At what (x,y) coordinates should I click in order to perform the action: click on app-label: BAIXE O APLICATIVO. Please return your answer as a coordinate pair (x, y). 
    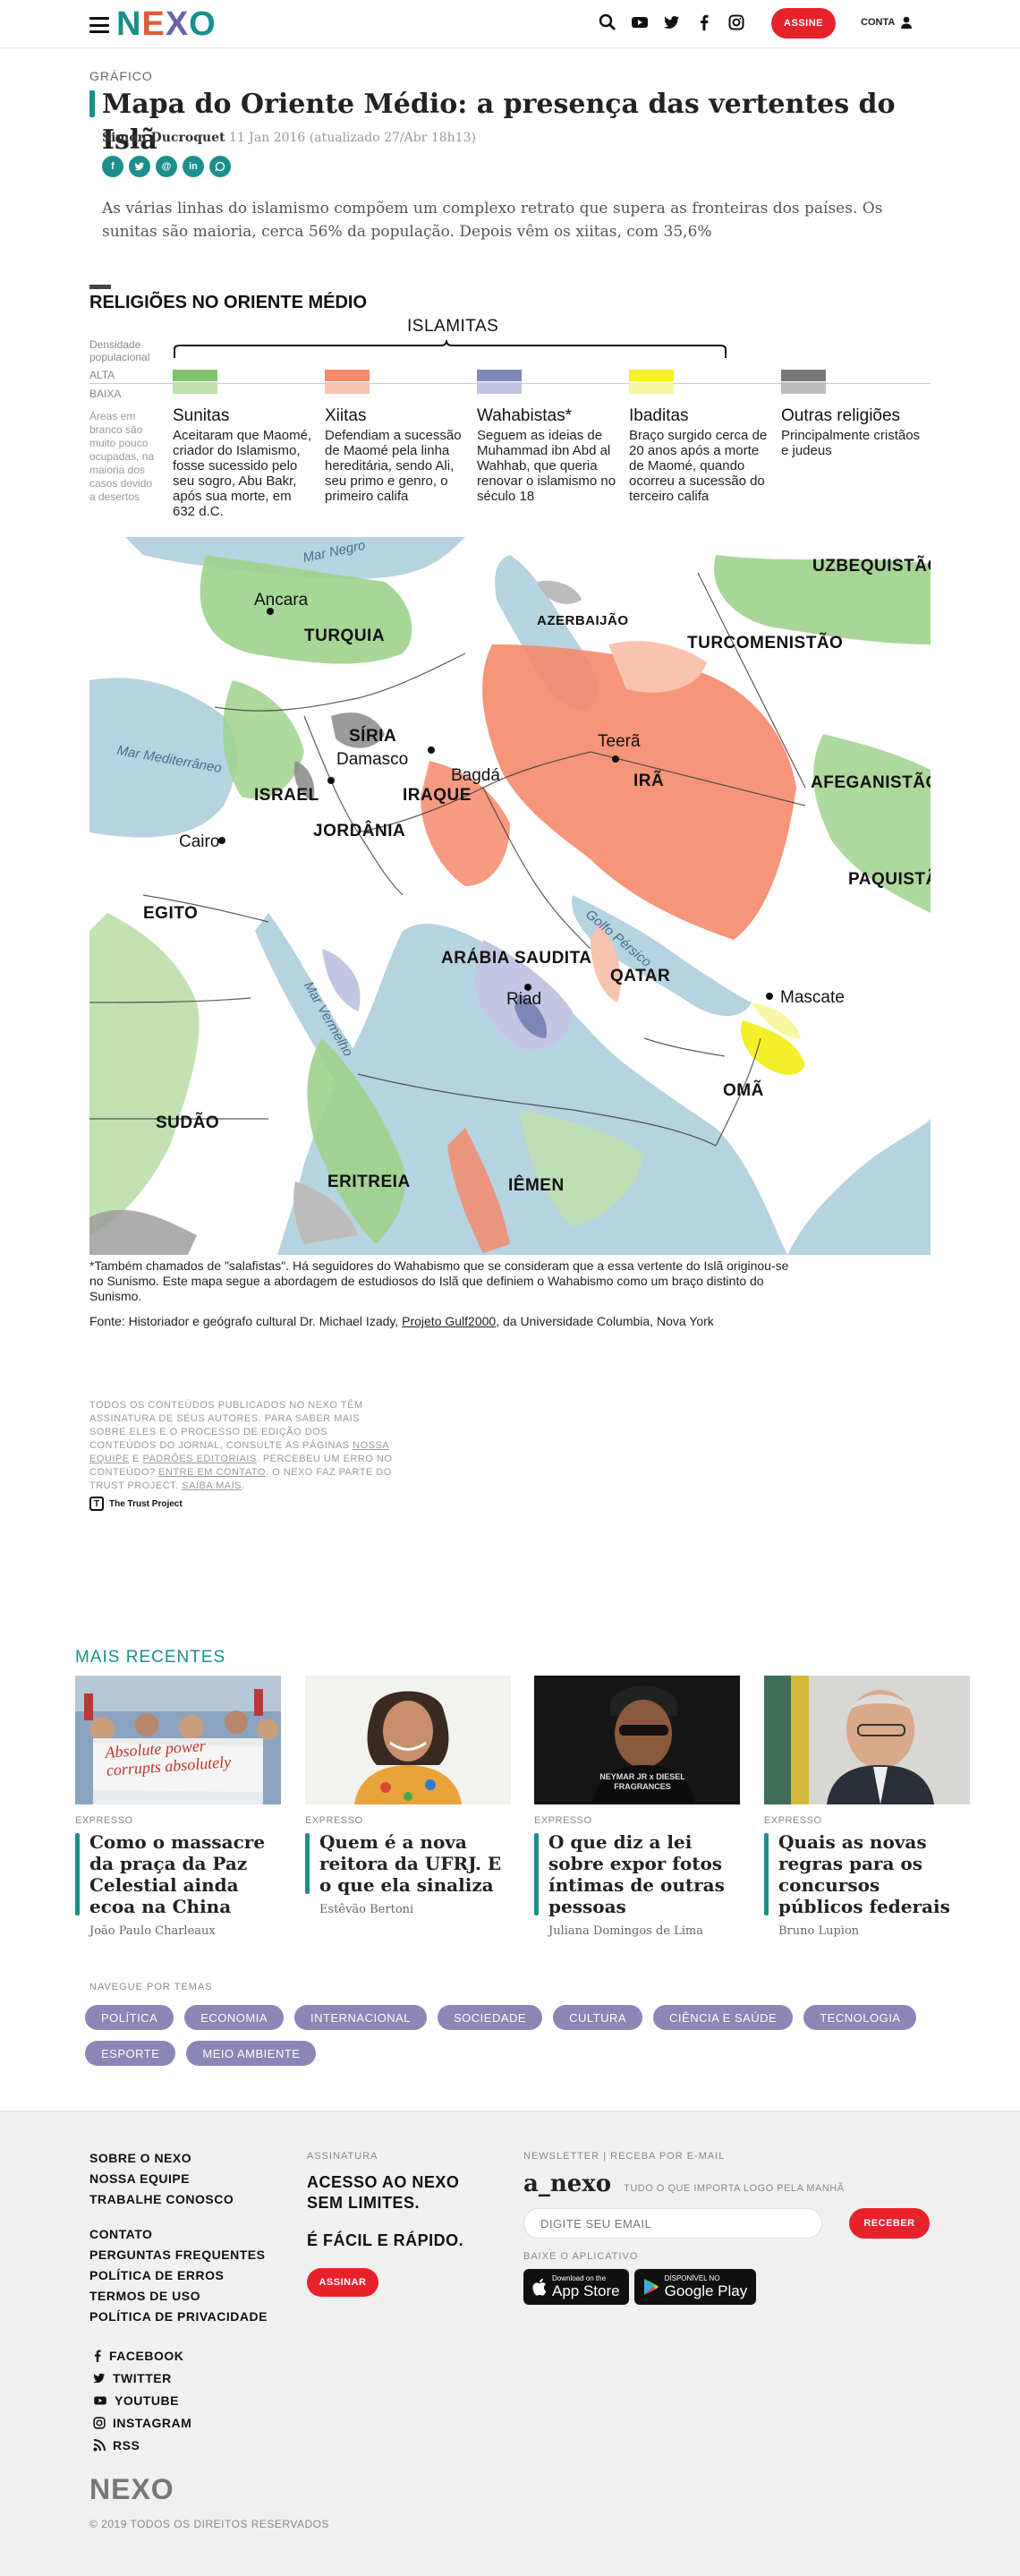
    Looking at the image, I should click on (581, 2256).